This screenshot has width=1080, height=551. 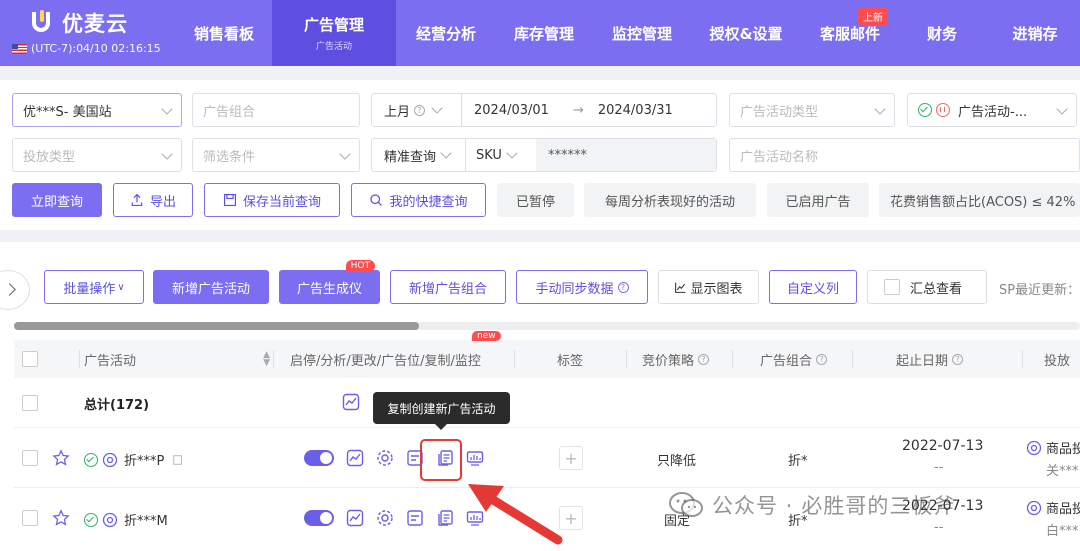 What do you see at coordinates (1039, 290) in the screenshot?
I see `sp-update-text: SP最近更新：` at bounding box center [1039, 290].